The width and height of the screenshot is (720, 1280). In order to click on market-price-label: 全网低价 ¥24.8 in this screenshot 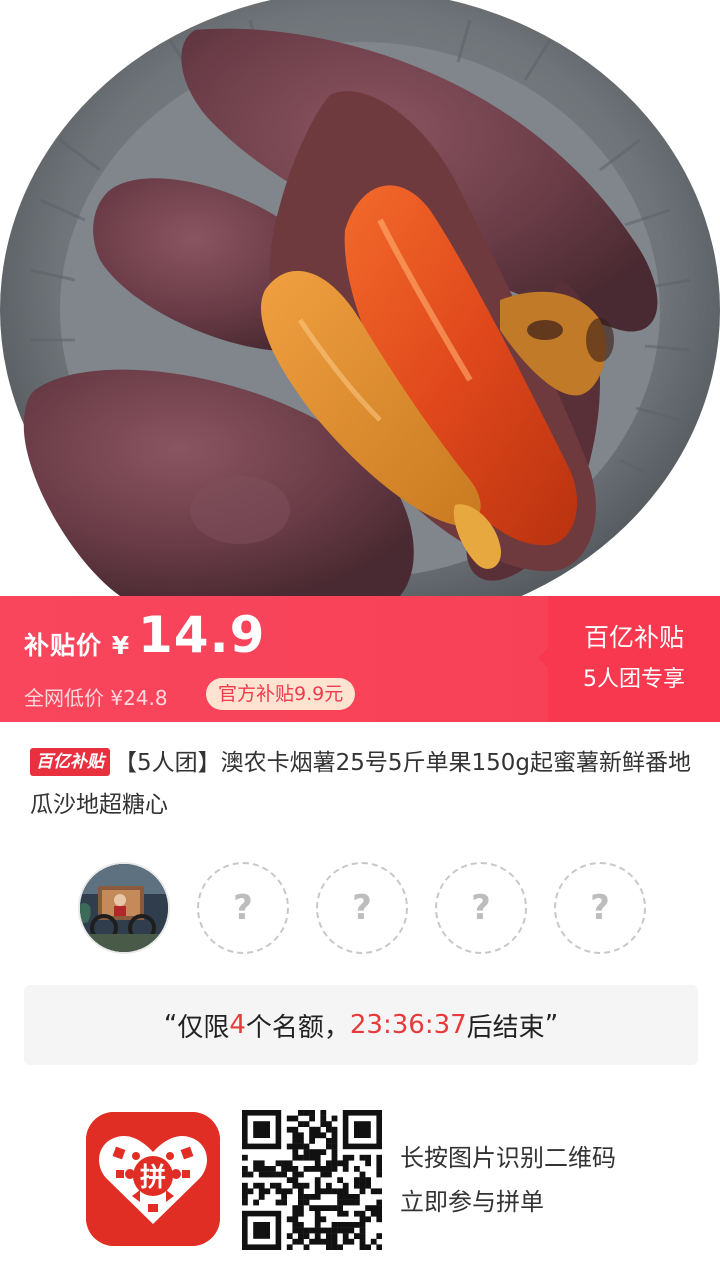, I will do `click(96, 698)`.